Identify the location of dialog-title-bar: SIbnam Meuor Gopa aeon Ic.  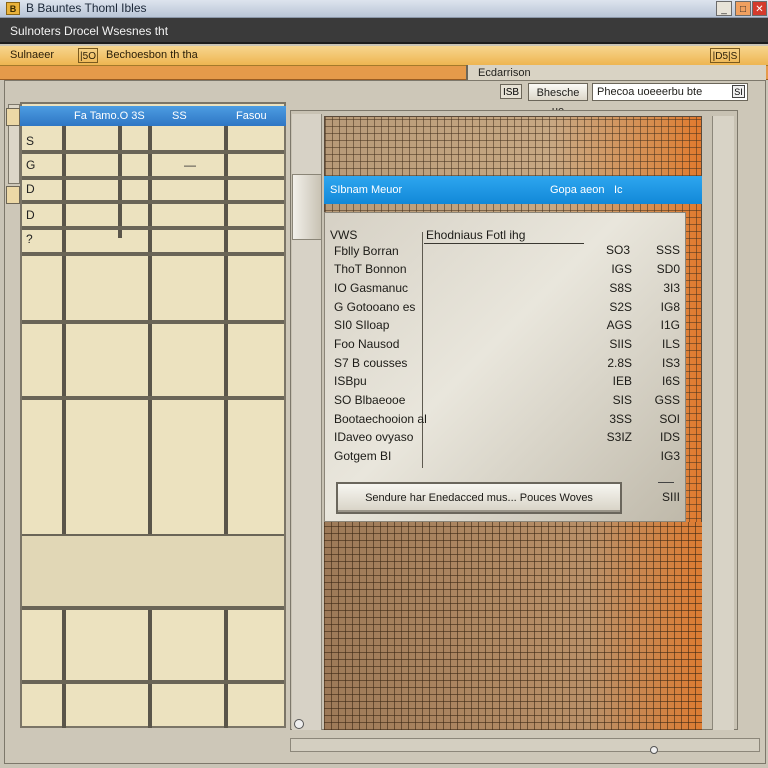
(513, 190).